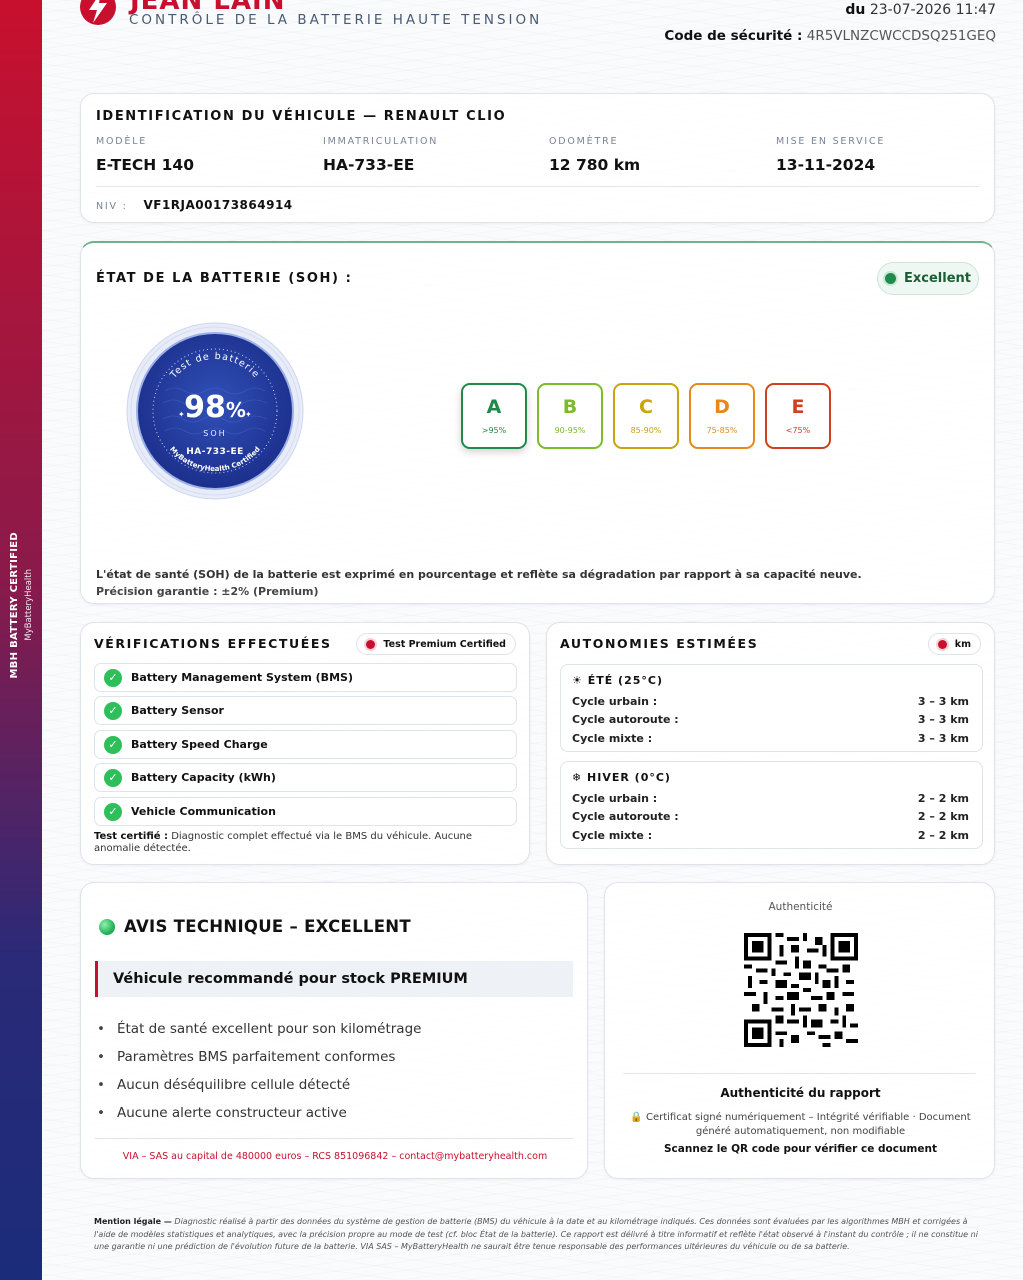 The image size is (1023, 1280). What do you see at coordinates (203, 811) in the screenshot?
I see `check-label: Vehicle Communication` at bounding box center [203, 811].